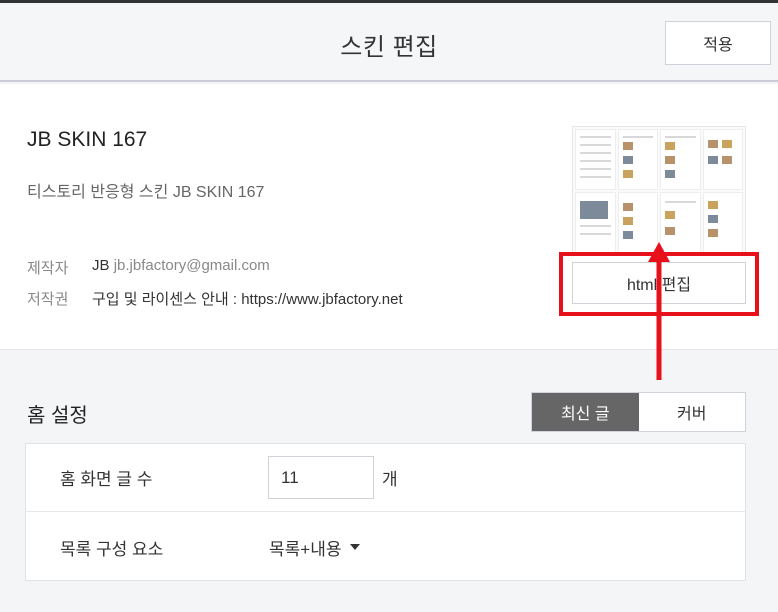 The height and width of the screenshot is (612, 778). What do you see at coordinates (390, 479) in the screenshot?
I see `post-count-unit: 개` at bounding box center [390, 479].